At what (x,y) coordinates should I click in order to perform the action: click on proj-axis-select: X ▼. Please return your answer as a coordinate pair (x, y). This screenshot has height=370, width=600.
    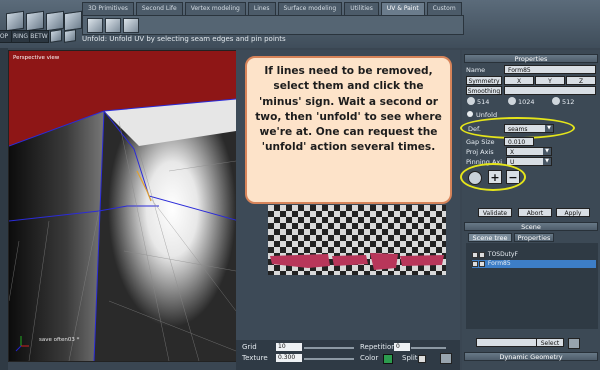
    Looking at the image, I should click on (529, 151).